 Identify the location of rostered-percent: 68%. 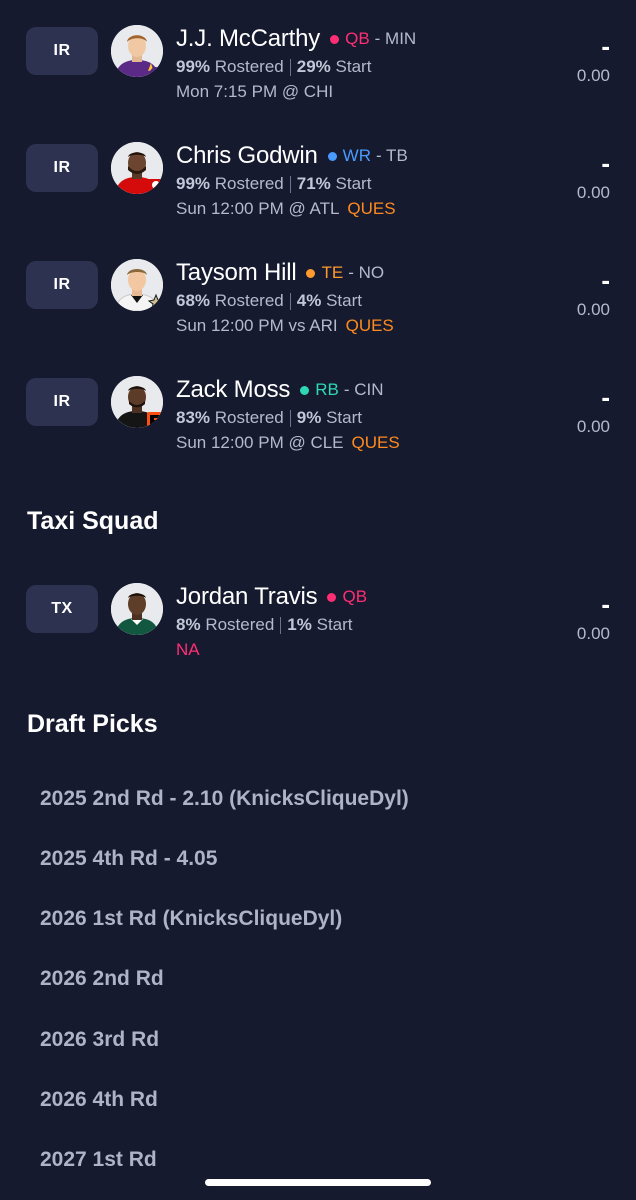
(193, 300).